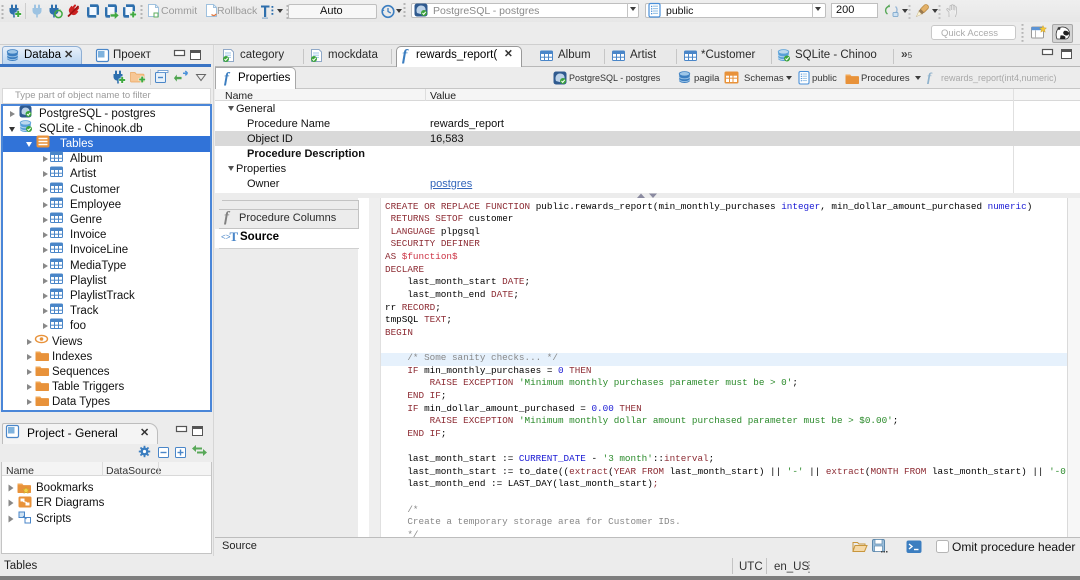  Describe the element at coordinates (234, 236) in the screenshot. I see `svg-text: T` at that location.